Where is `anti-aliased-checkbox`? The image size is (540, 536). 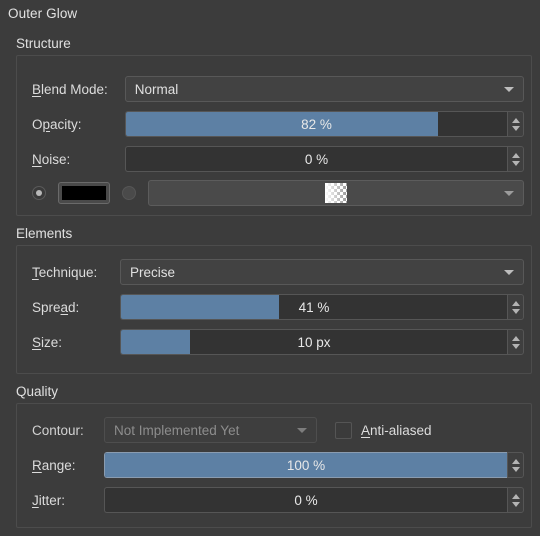 anti-aliased-checkbox is located at coordinates (343, 430).